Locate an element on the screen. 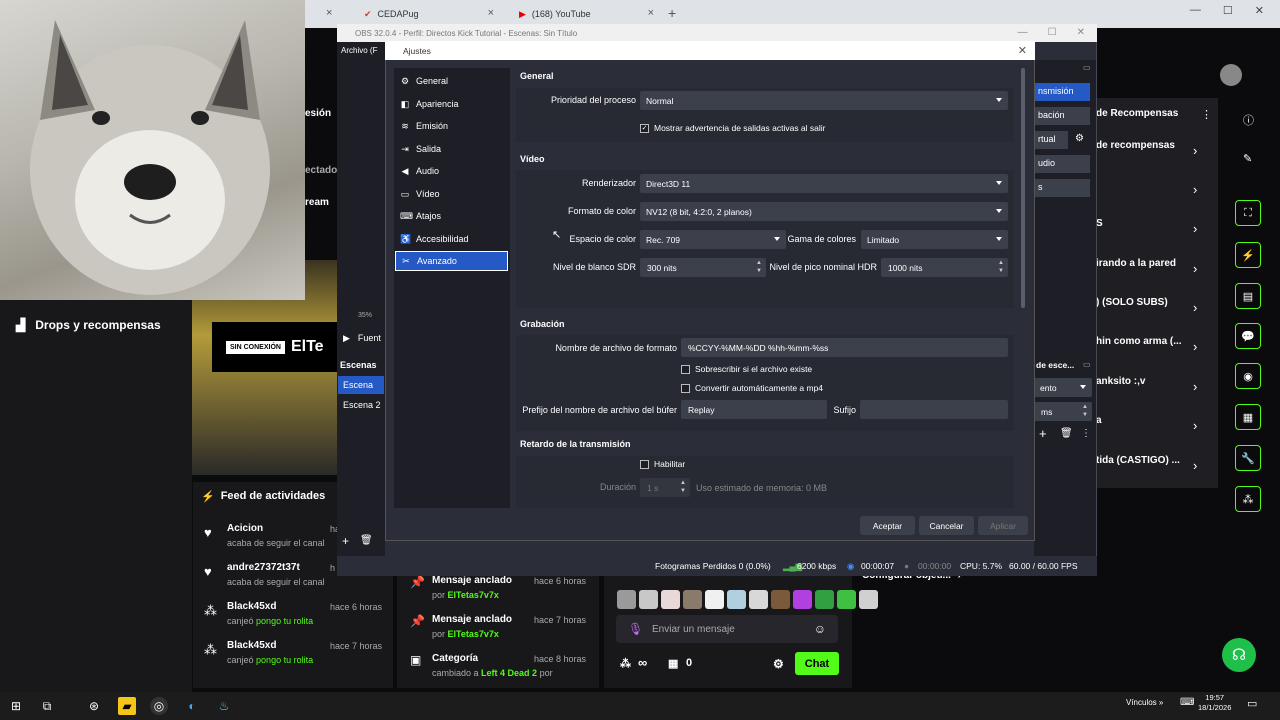 The width and height of the screenshot is (1280, 720). filename-format-input: %CCYY-%MM-%DD %hh-%mm-%ss is located at coordinates (844, 347).